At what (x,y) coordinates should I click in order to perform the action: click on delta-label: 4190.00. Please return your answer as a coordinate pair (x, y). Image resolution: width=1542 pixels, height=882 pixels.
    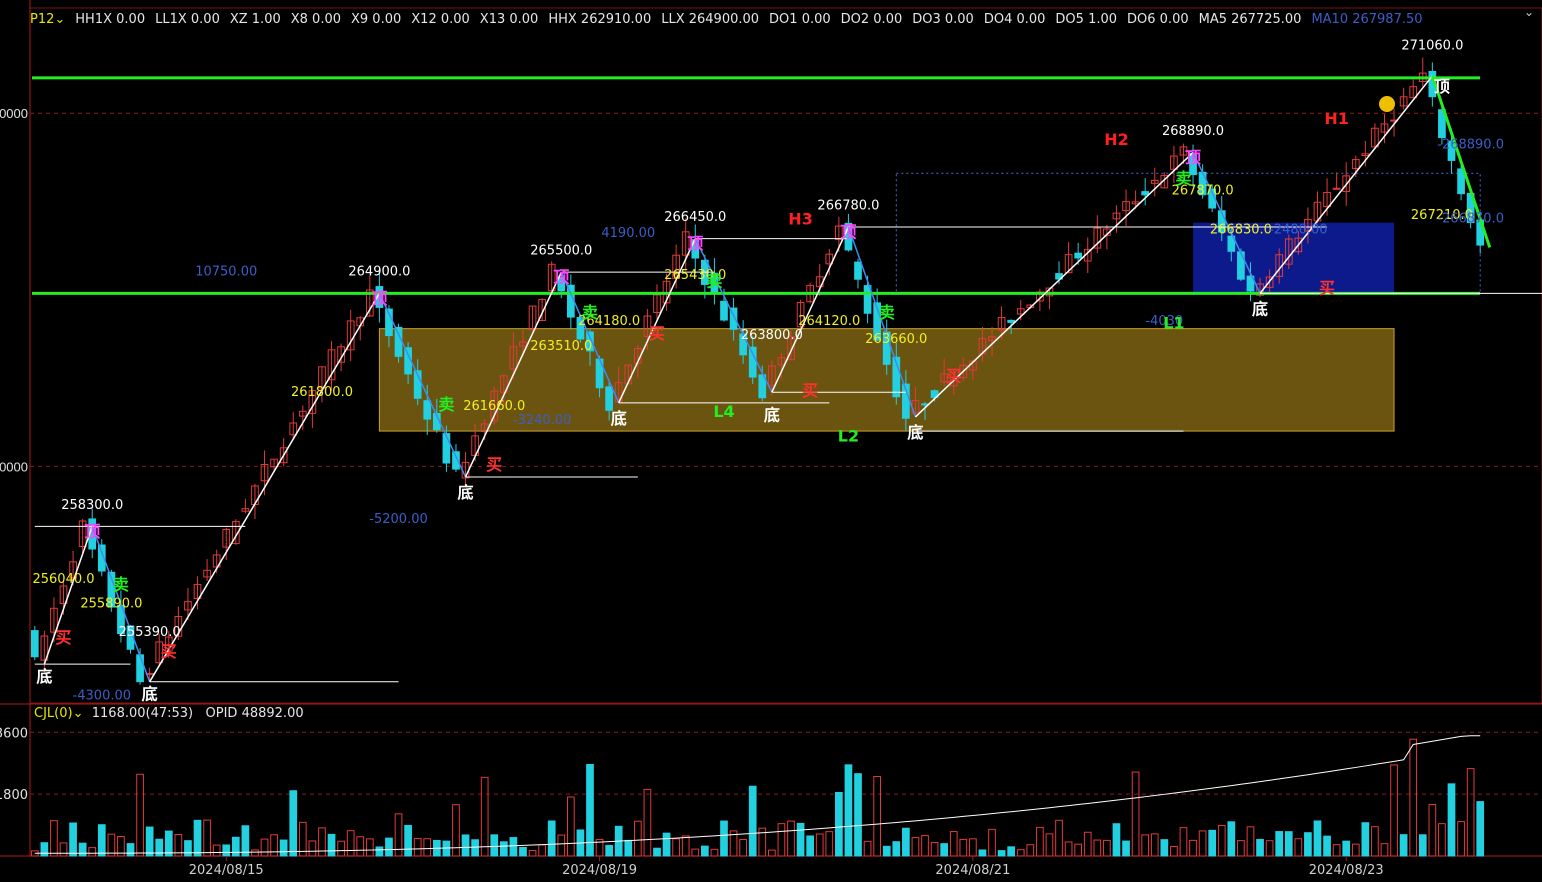
    Looking at the image, I should click on (628, 233).